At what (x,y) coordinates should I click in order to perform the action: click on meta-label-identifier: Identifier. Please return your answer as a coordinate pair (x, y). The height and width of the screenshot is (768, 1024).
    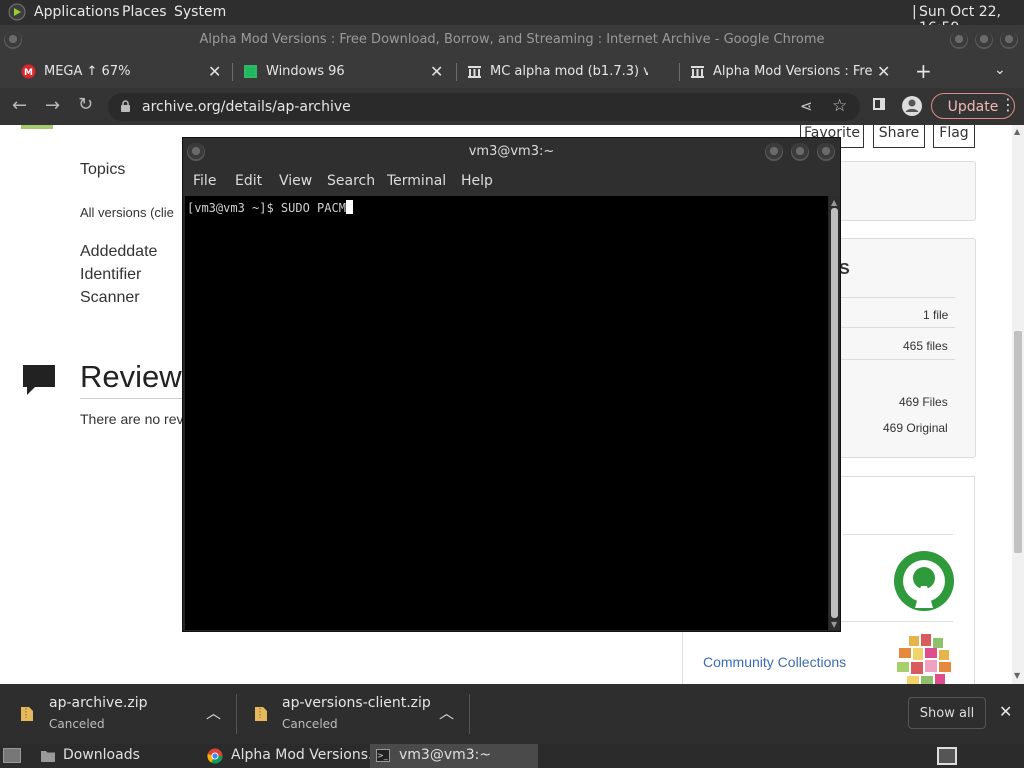
    Looking at the image, I should click on (111, 274).